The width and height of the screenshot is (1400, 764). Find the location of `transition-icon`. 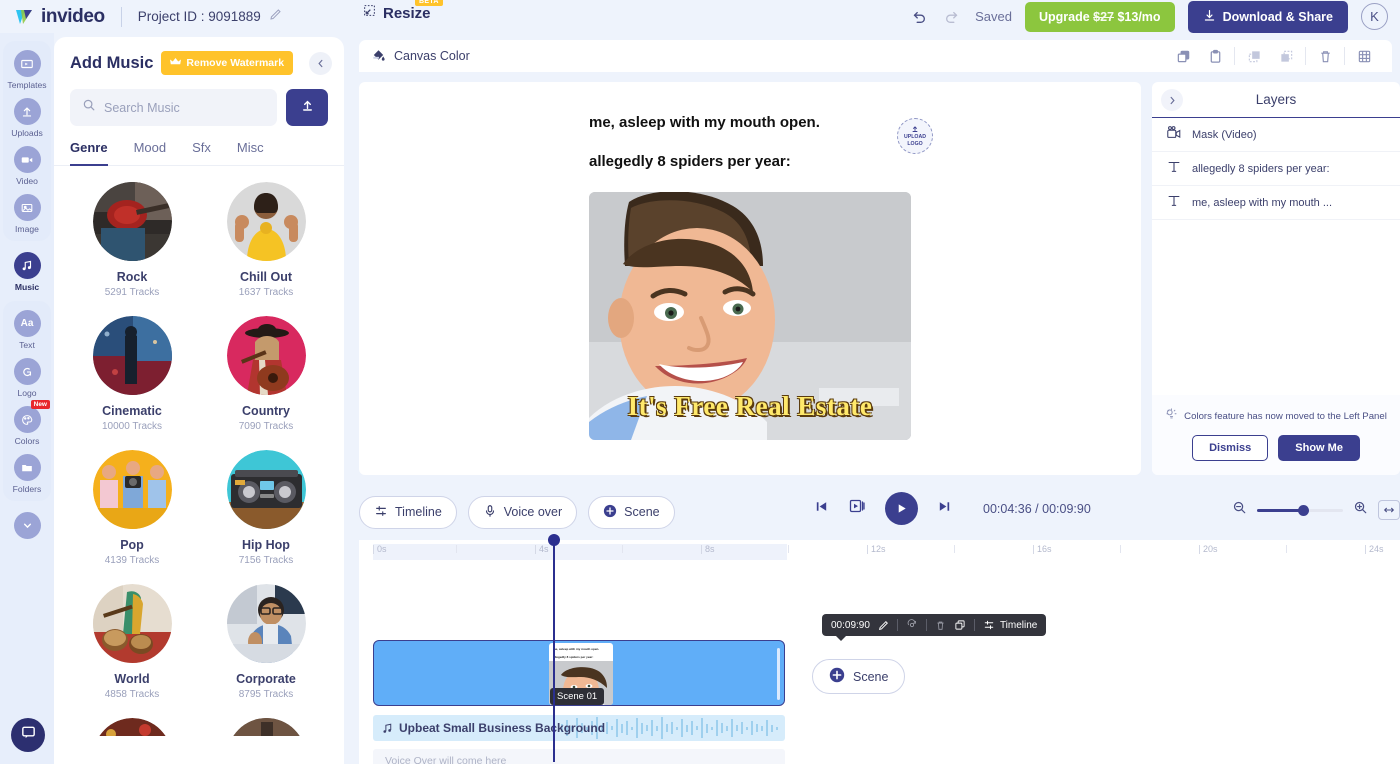

transition-icon is located at coordinates (912, 625).